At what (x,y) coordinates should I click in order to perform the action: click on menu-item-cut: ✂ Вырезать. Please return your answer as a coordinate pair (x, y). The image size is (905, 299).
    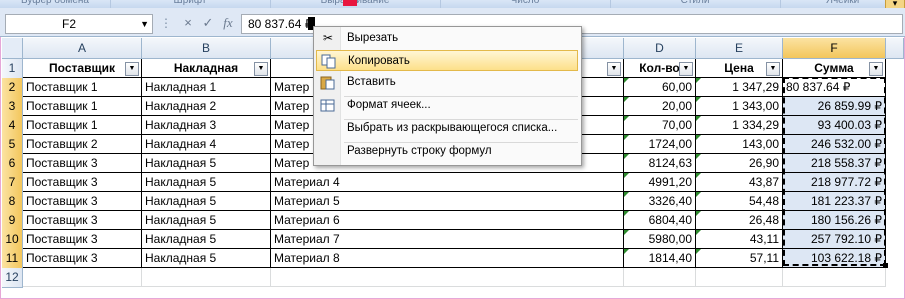
    Looking at the image, I should click on (447, 38).